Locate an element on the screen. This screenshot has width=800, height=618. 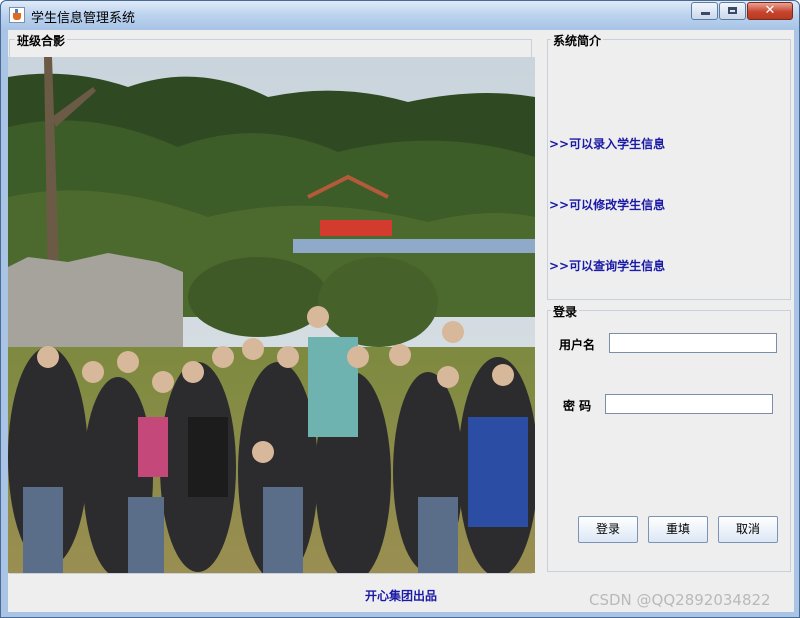
watermark: CSDN @QQ2892034822 is located at coordinates (680, 600).